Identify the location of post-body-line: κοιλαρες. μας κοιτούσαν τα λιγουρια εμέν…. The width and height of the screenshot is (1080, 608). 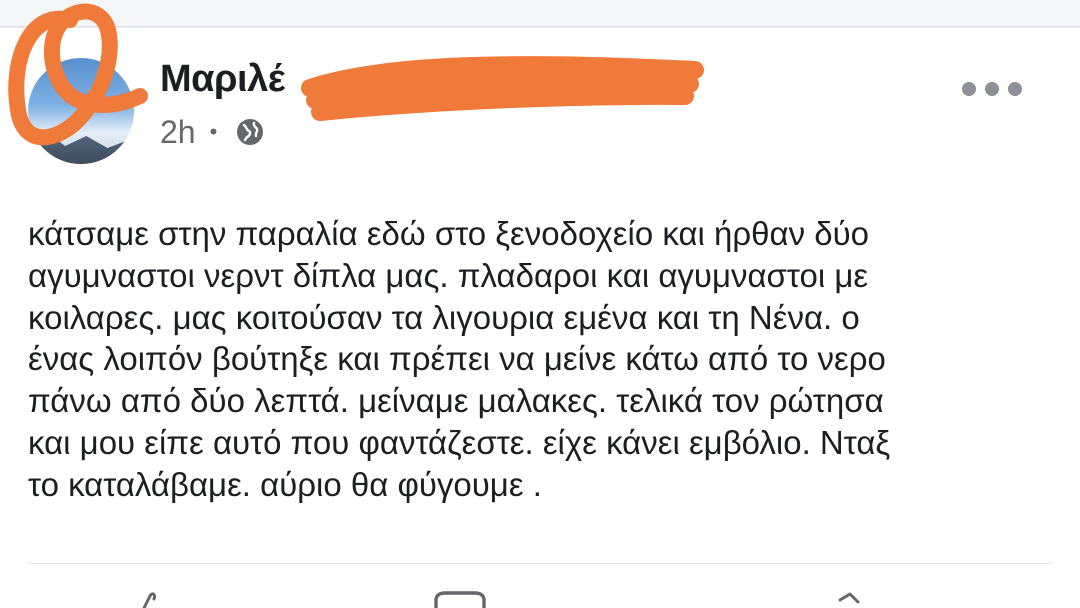
(444, 317).